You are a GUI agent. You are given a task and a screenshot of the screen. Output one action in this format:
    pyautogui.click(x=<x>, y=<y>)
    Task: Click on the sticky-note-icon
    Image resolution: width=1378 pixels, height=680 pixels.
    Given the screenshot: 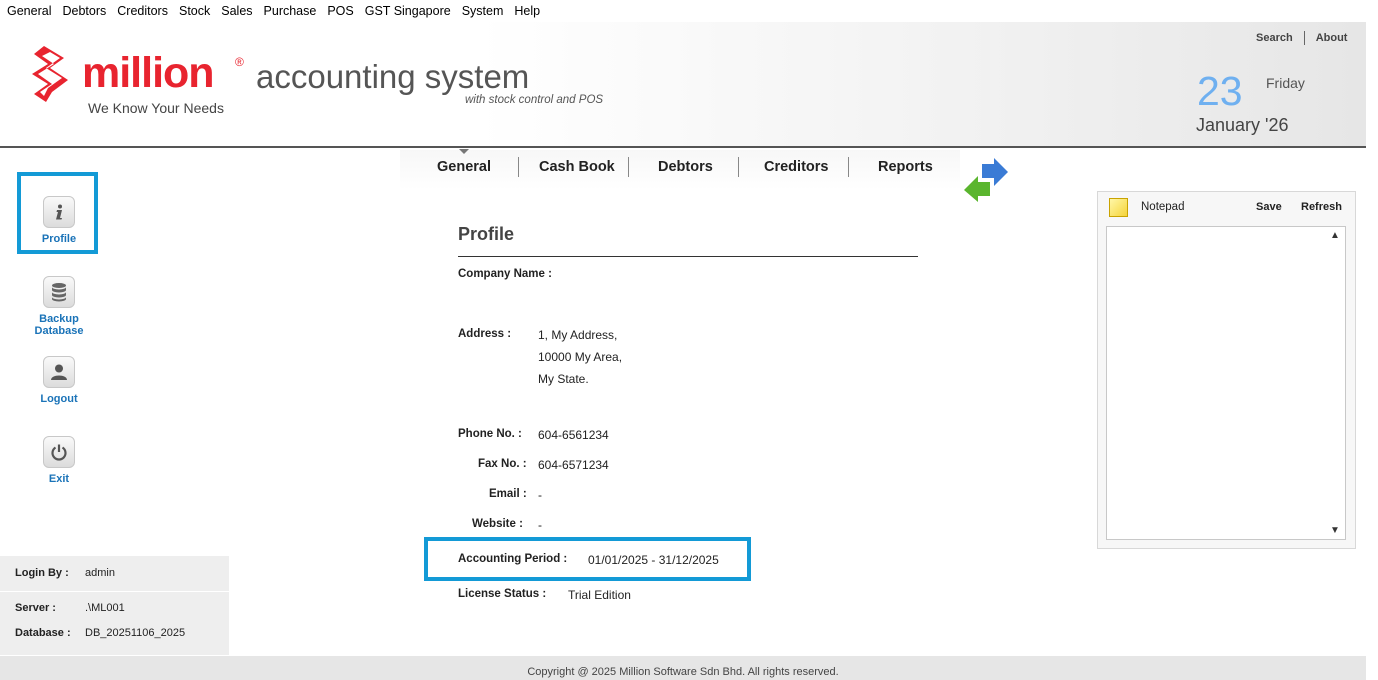 What is the action you would take?
    pyautogui.click(x=1118, y=207)
    